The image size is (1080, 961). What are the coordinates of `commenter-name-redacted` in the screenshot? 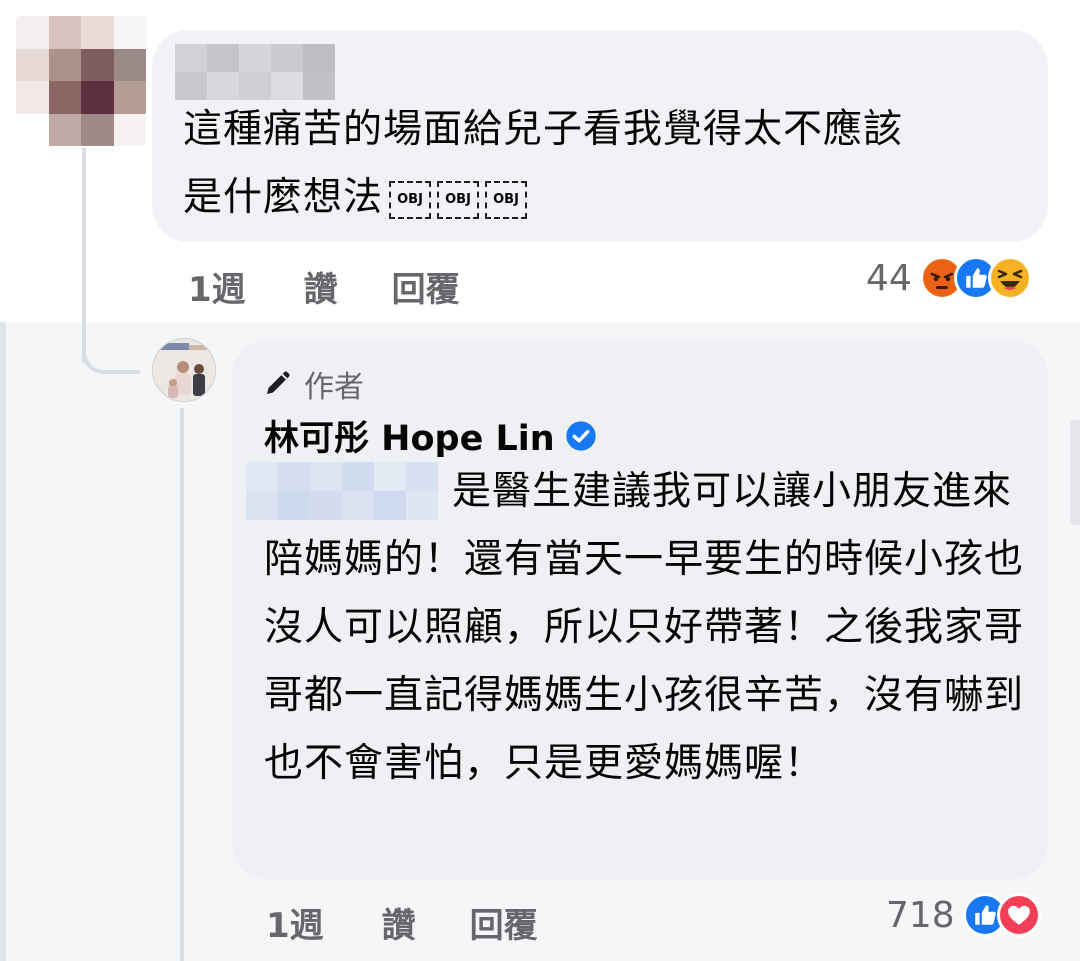 It's located at (255, 72).